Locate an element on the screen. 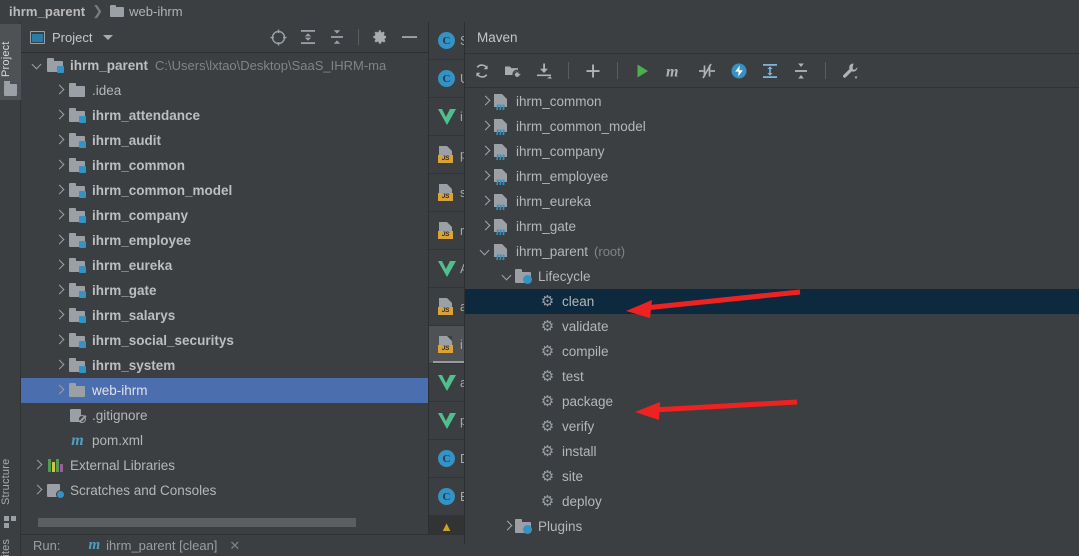  maven-item-ihrm-gate: m ihrm_gate is located at coordinates (772, 226).